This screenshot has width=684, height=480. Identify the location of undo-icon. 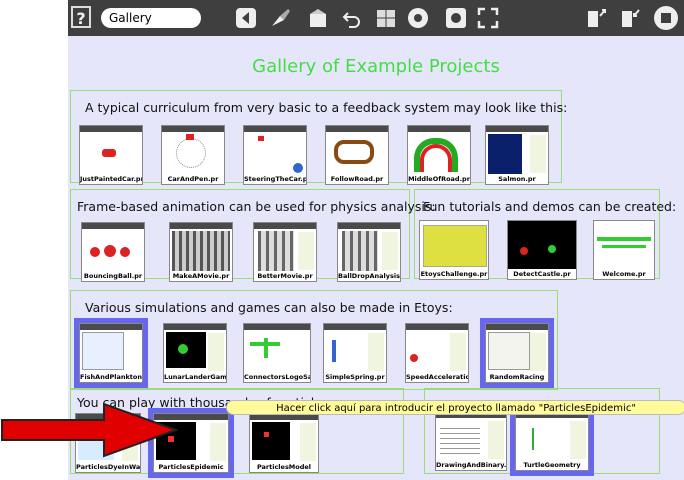
(352, 18).